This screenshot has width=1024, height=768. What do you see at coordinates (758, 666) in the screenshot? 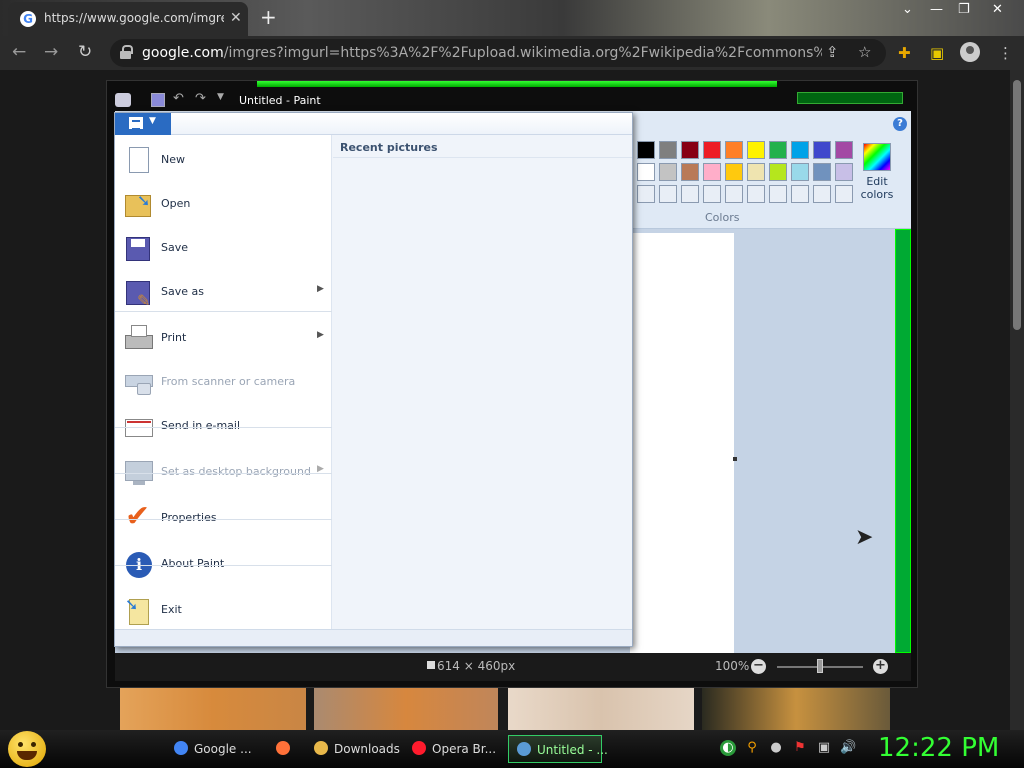
I see `zoom-out-button: −` at bounding box center [758, 666].